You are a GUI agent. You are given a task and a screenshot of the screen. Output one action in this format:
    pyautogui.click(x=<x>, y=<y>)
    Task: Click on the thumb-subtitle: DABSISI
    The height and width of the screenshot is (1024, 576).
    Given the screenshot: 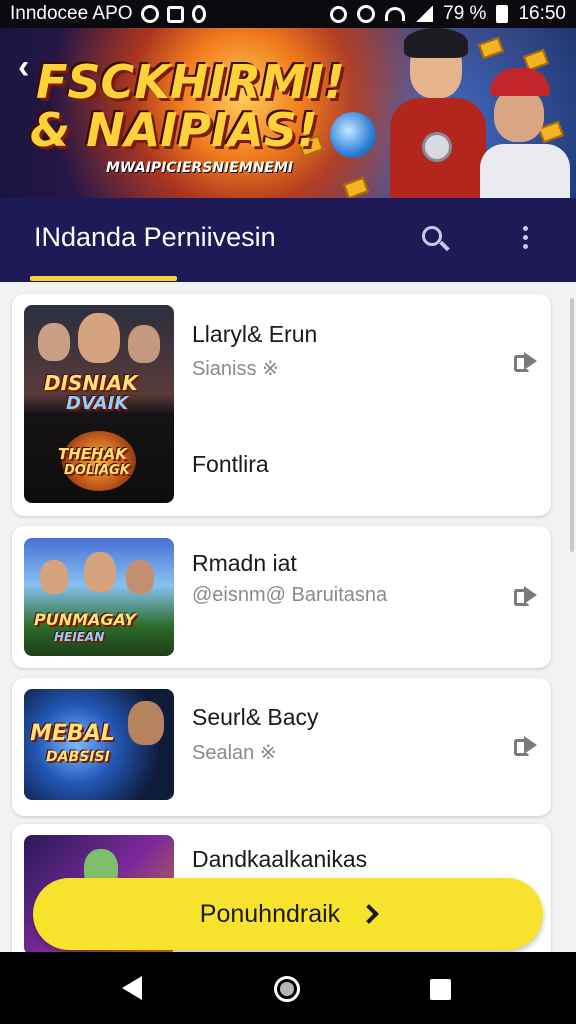 What is the action you would take?
    pyautogui.click(x=78, y=757)
    